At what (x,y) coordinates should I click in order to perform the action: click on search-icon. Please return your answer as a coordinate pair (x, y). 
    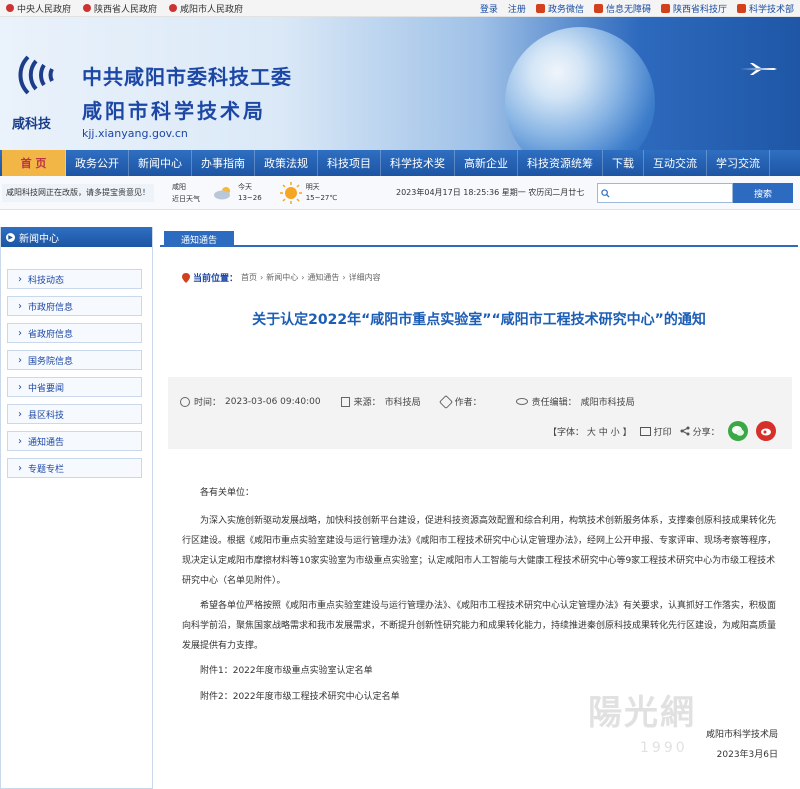
    Looking at the image, I should click on (605, 193).